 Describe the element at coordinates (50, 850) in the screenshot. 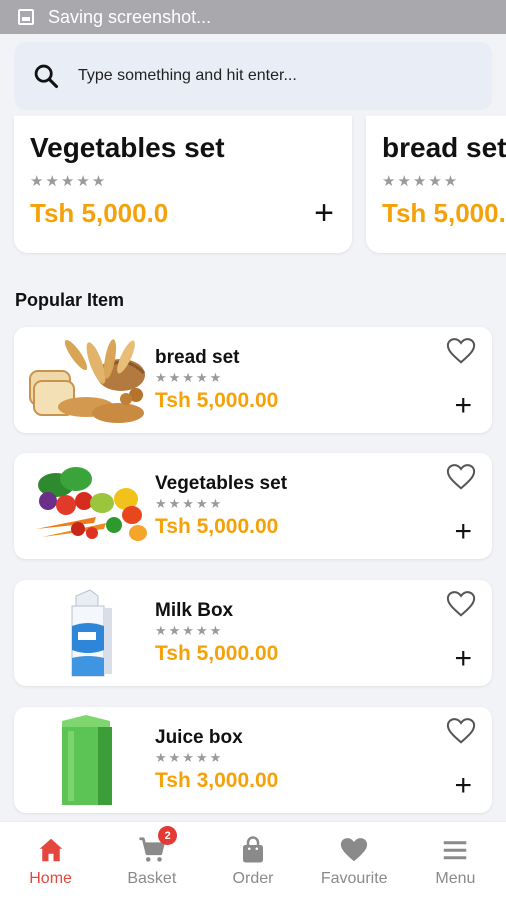

I see `home-icon` at that location.